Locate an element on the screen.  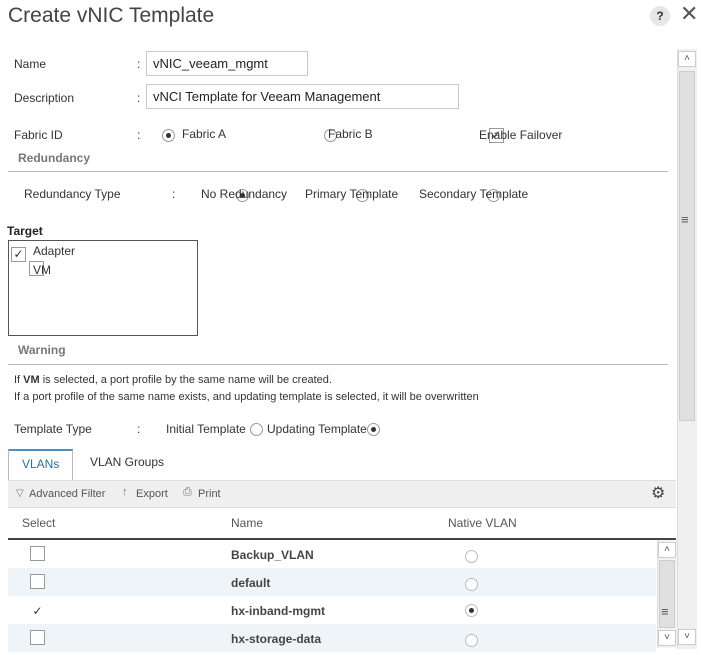
scroll-thumb is located at coordinates (687, 246).